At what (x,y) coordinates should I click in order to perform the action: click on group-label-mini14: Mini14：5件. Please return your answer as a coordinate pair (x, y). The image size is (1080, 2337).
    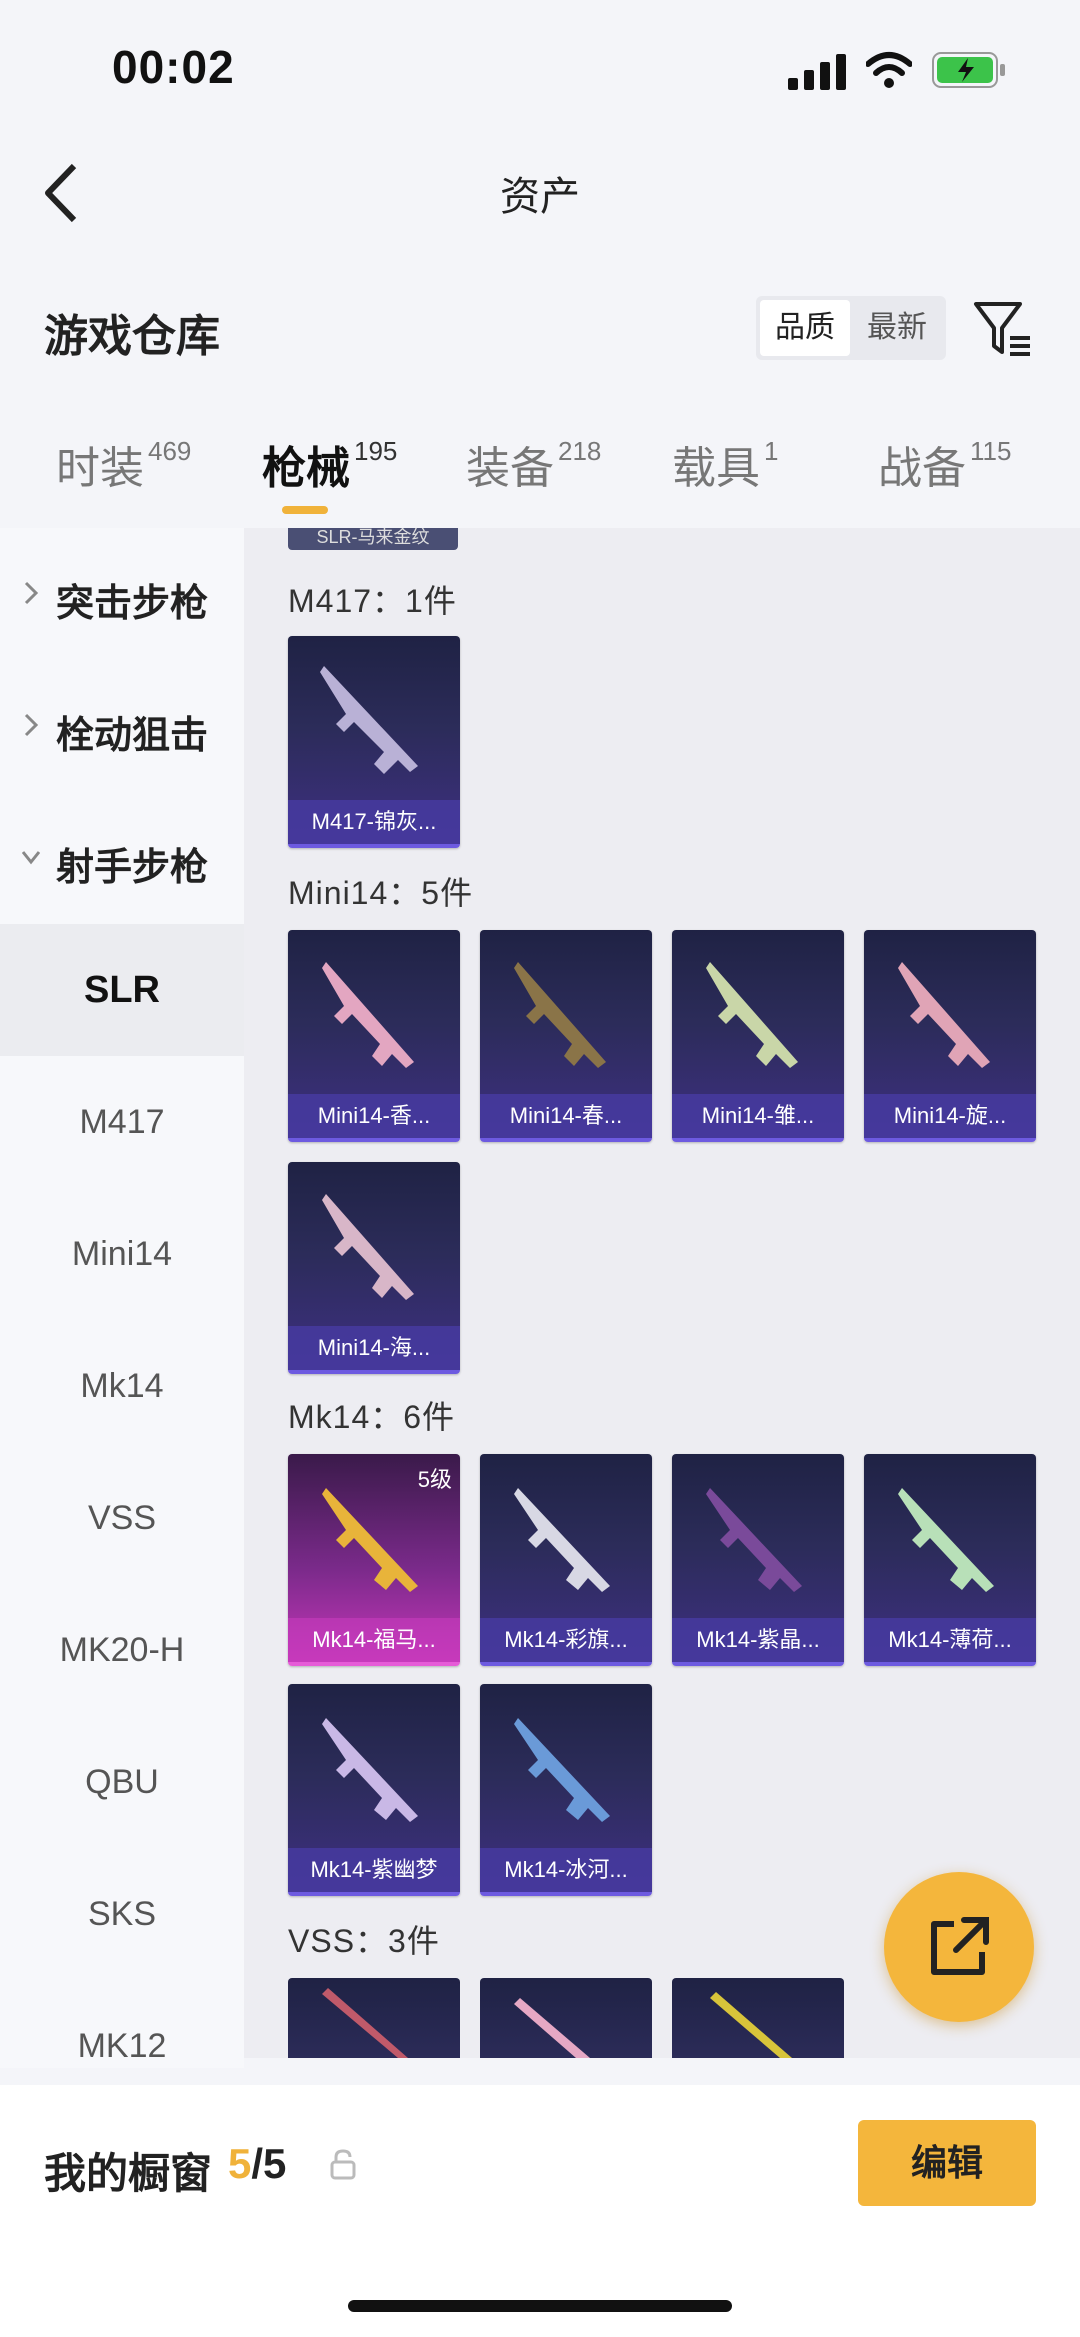
    Looking at the image, I should click on (381, 893).